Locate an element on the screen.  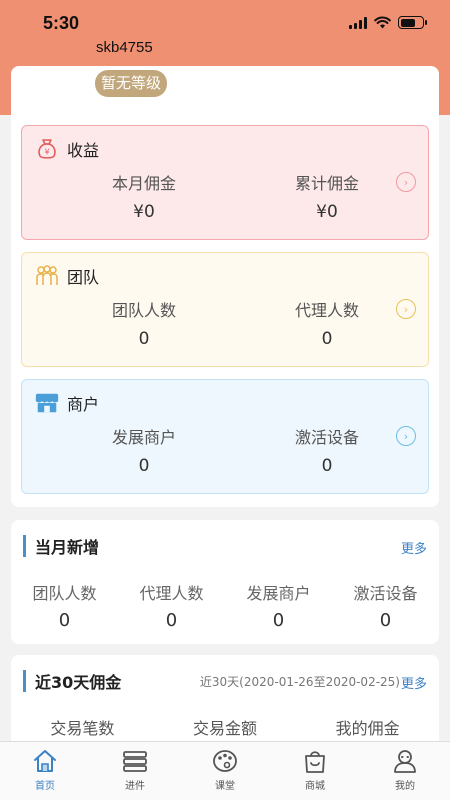
month-commission-label: 本月佣金 is located at coordinates (143, 183).